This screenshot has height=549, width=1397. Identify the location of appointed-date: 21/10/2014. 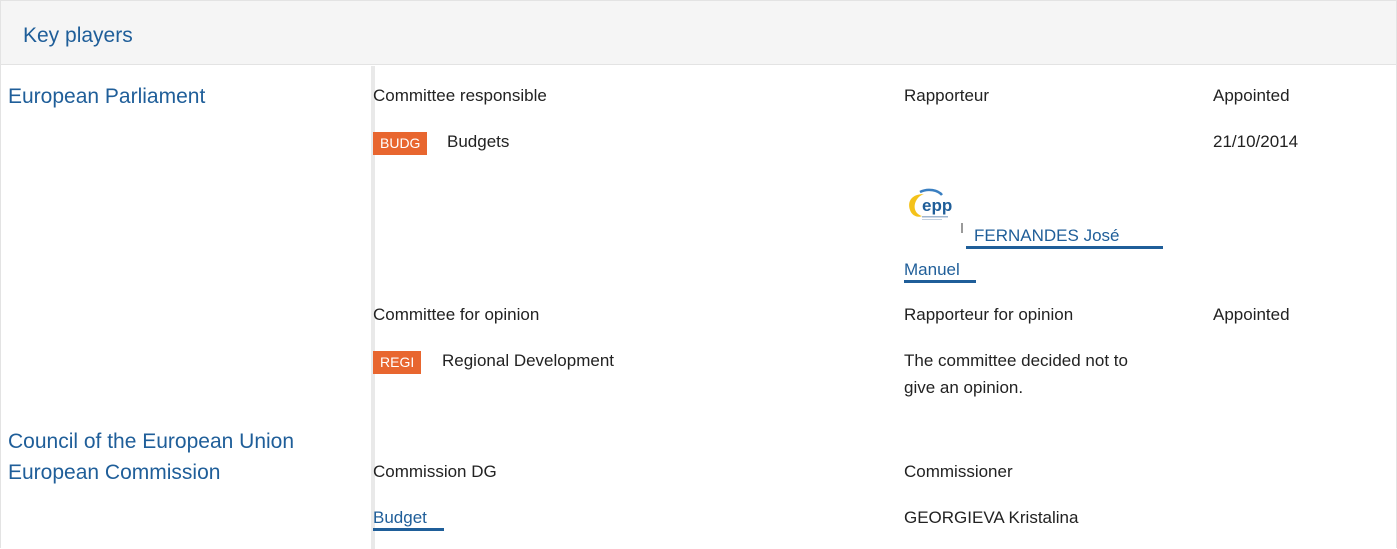
(1256, 141).